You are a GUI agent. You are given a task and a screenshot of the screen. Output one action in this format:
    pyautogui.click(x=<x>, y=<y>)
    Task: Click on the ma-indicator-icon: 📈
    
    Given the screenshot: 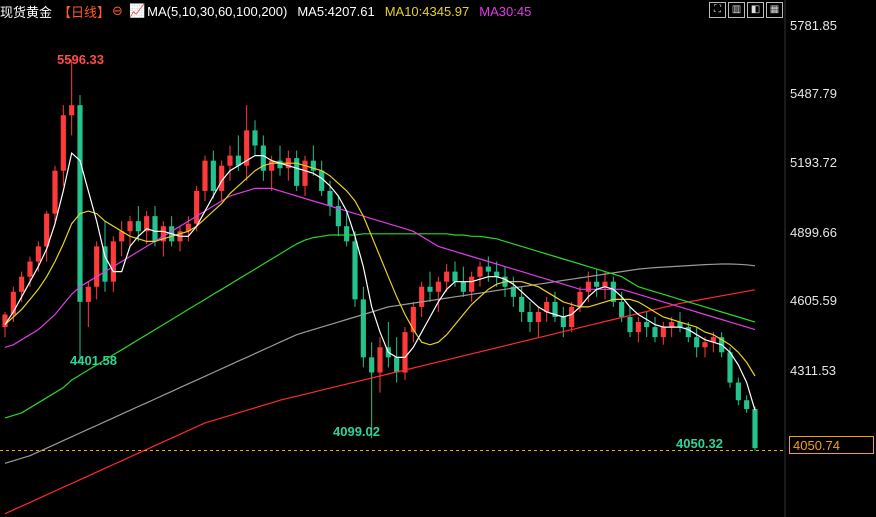 What is the action you would take?
    pyautogui.click(x=137, y=11)
    